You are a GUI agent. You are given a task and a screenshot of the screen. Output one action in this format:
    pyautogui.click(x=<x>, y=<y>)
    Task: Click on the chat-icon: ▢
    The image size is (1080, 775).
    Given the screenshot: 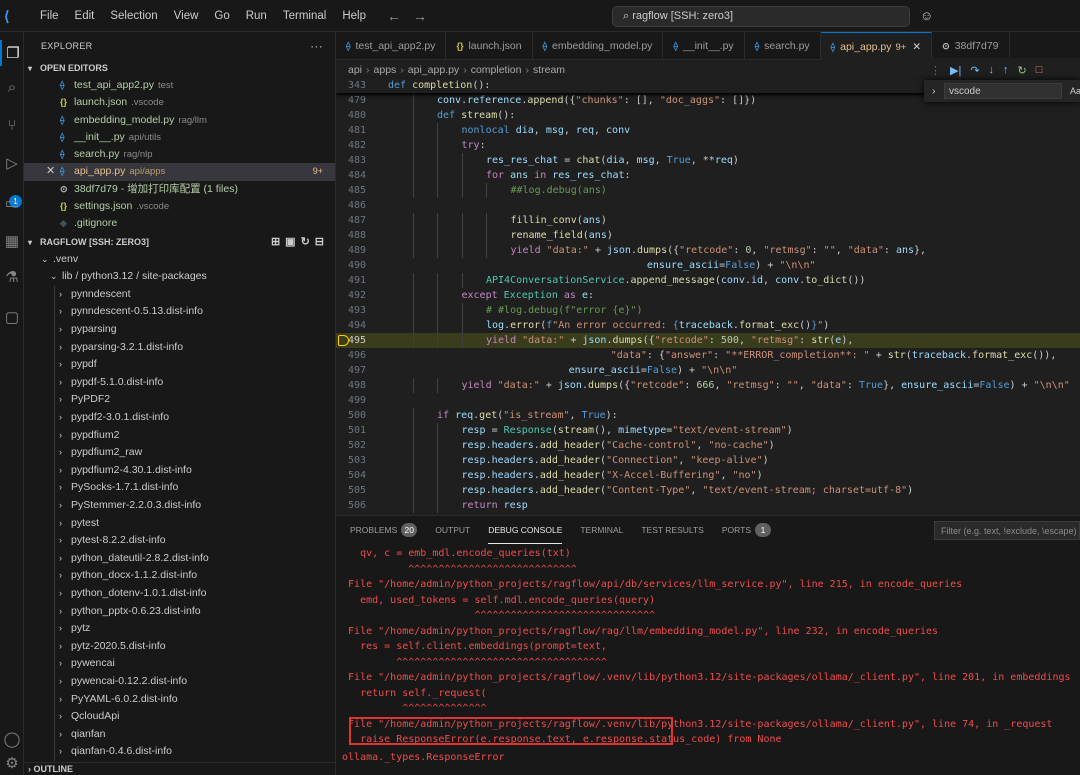 What is the action you would take?
    pyautogui.click(x=12, y=317)
    